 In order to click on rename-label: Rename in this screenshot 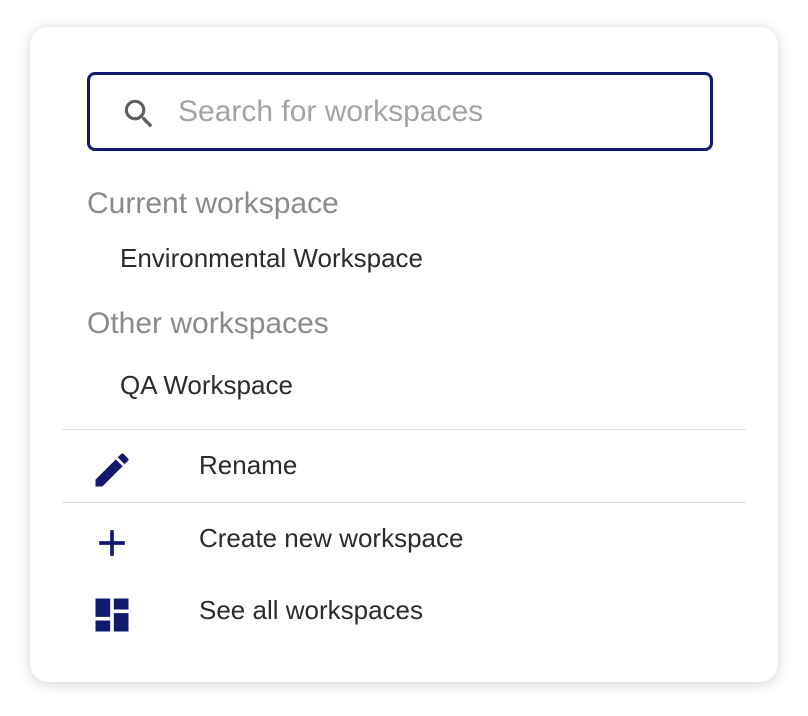, I will do `click(248, 465)`.